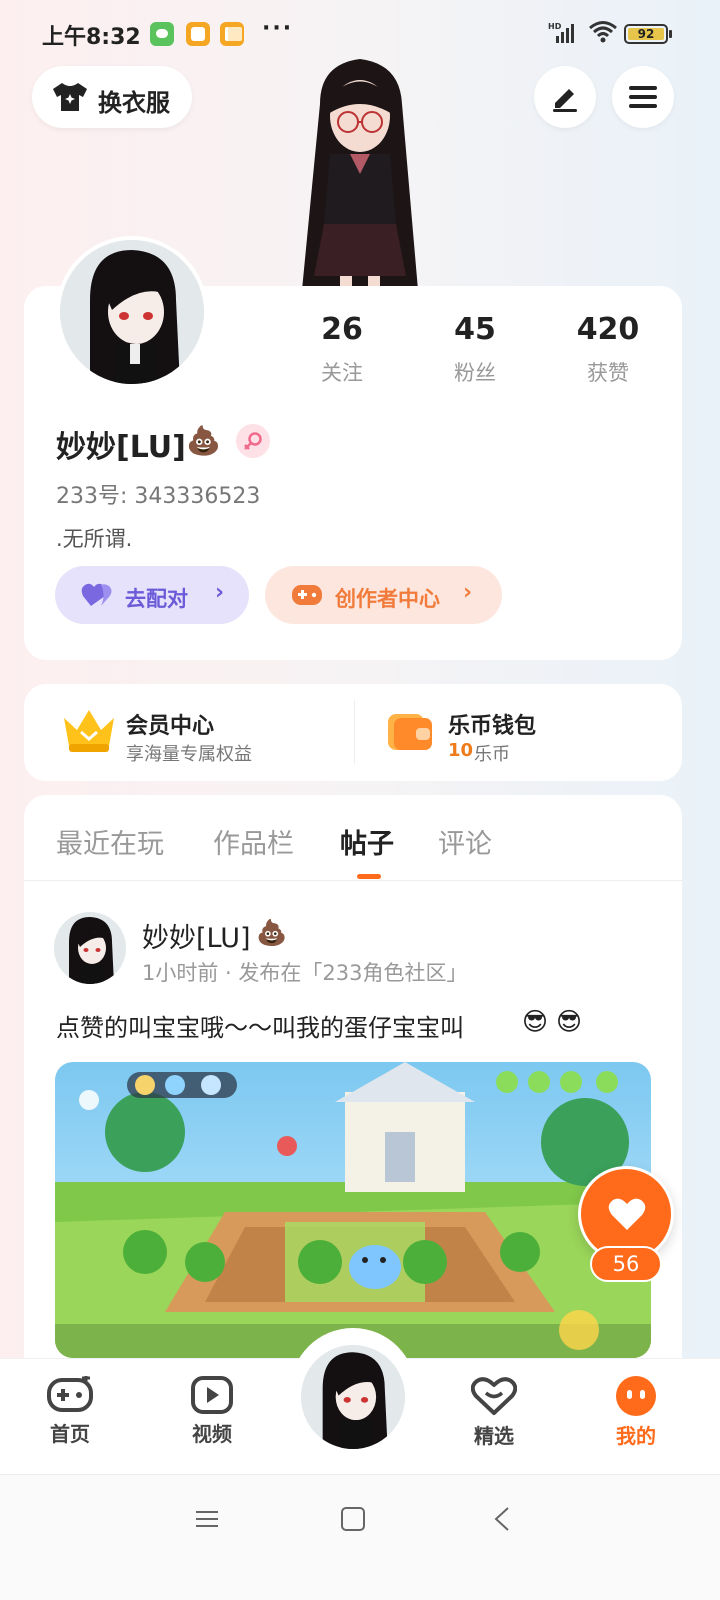  I want to click on svg-text: HD, so click(555, 26).